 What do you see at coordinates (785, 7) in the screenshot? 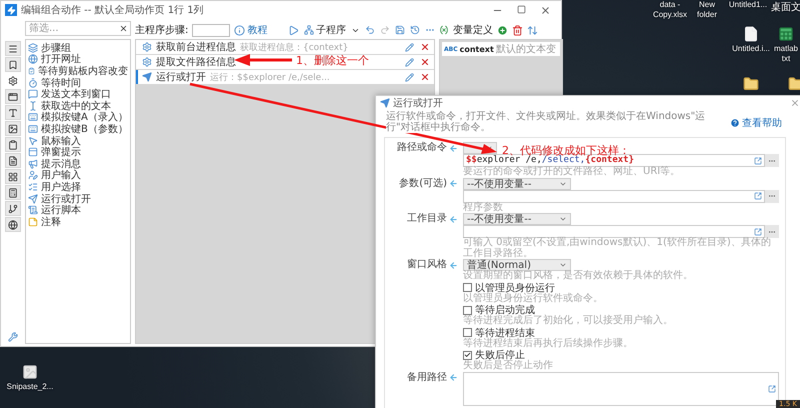
I see `desktop-icon-label: 桌面文` at bounding box center [785, 7].